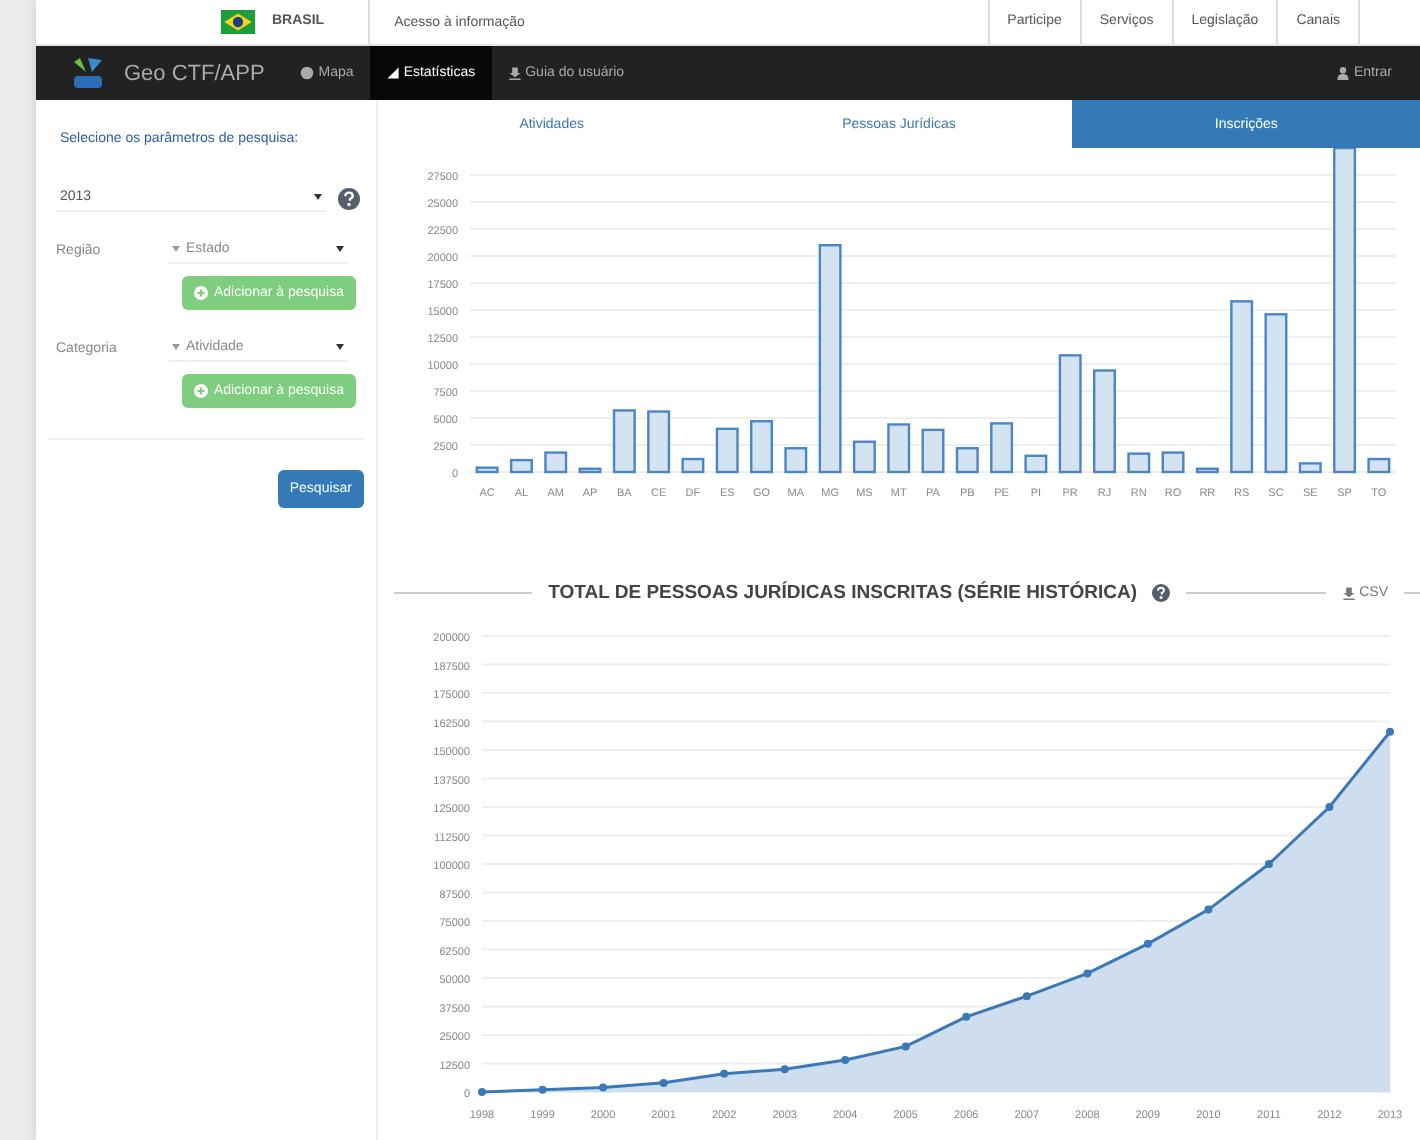 The height and width of the screenshot is (1140, 1420). What do you see at coordinates (1342, 73) in the screenshot?
I see `user-icon` at bounding box center [1342, 73].